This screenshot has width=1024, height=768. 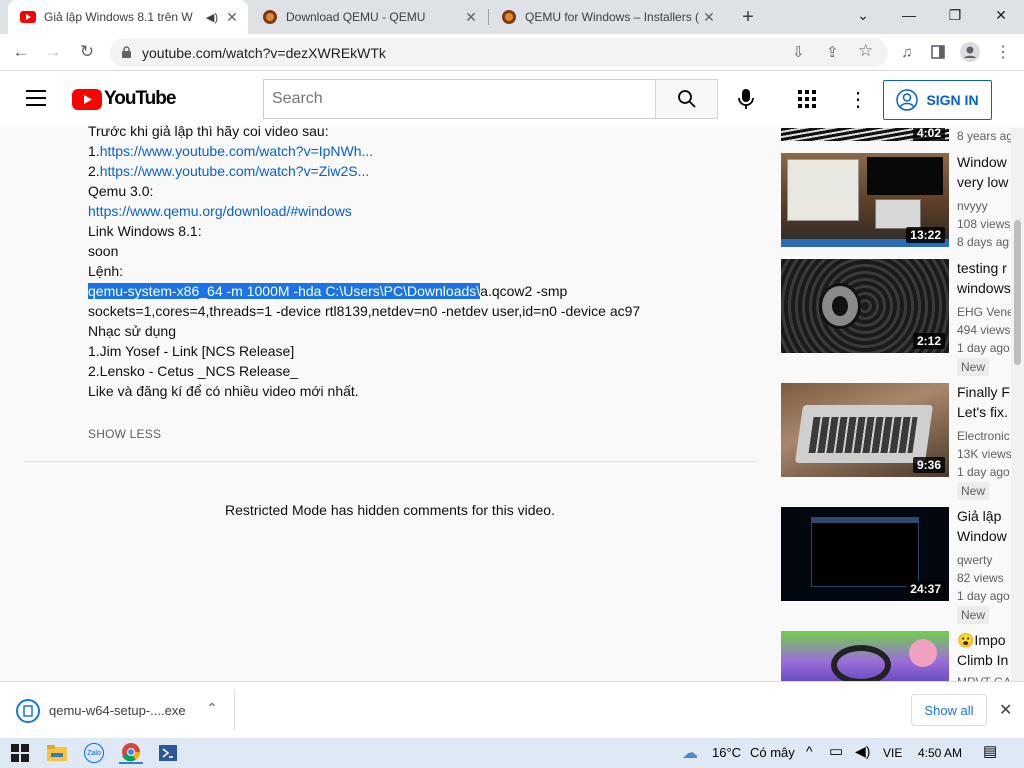 I want to click on video-thumbnail: 2:12, so click(x=865, y=306).